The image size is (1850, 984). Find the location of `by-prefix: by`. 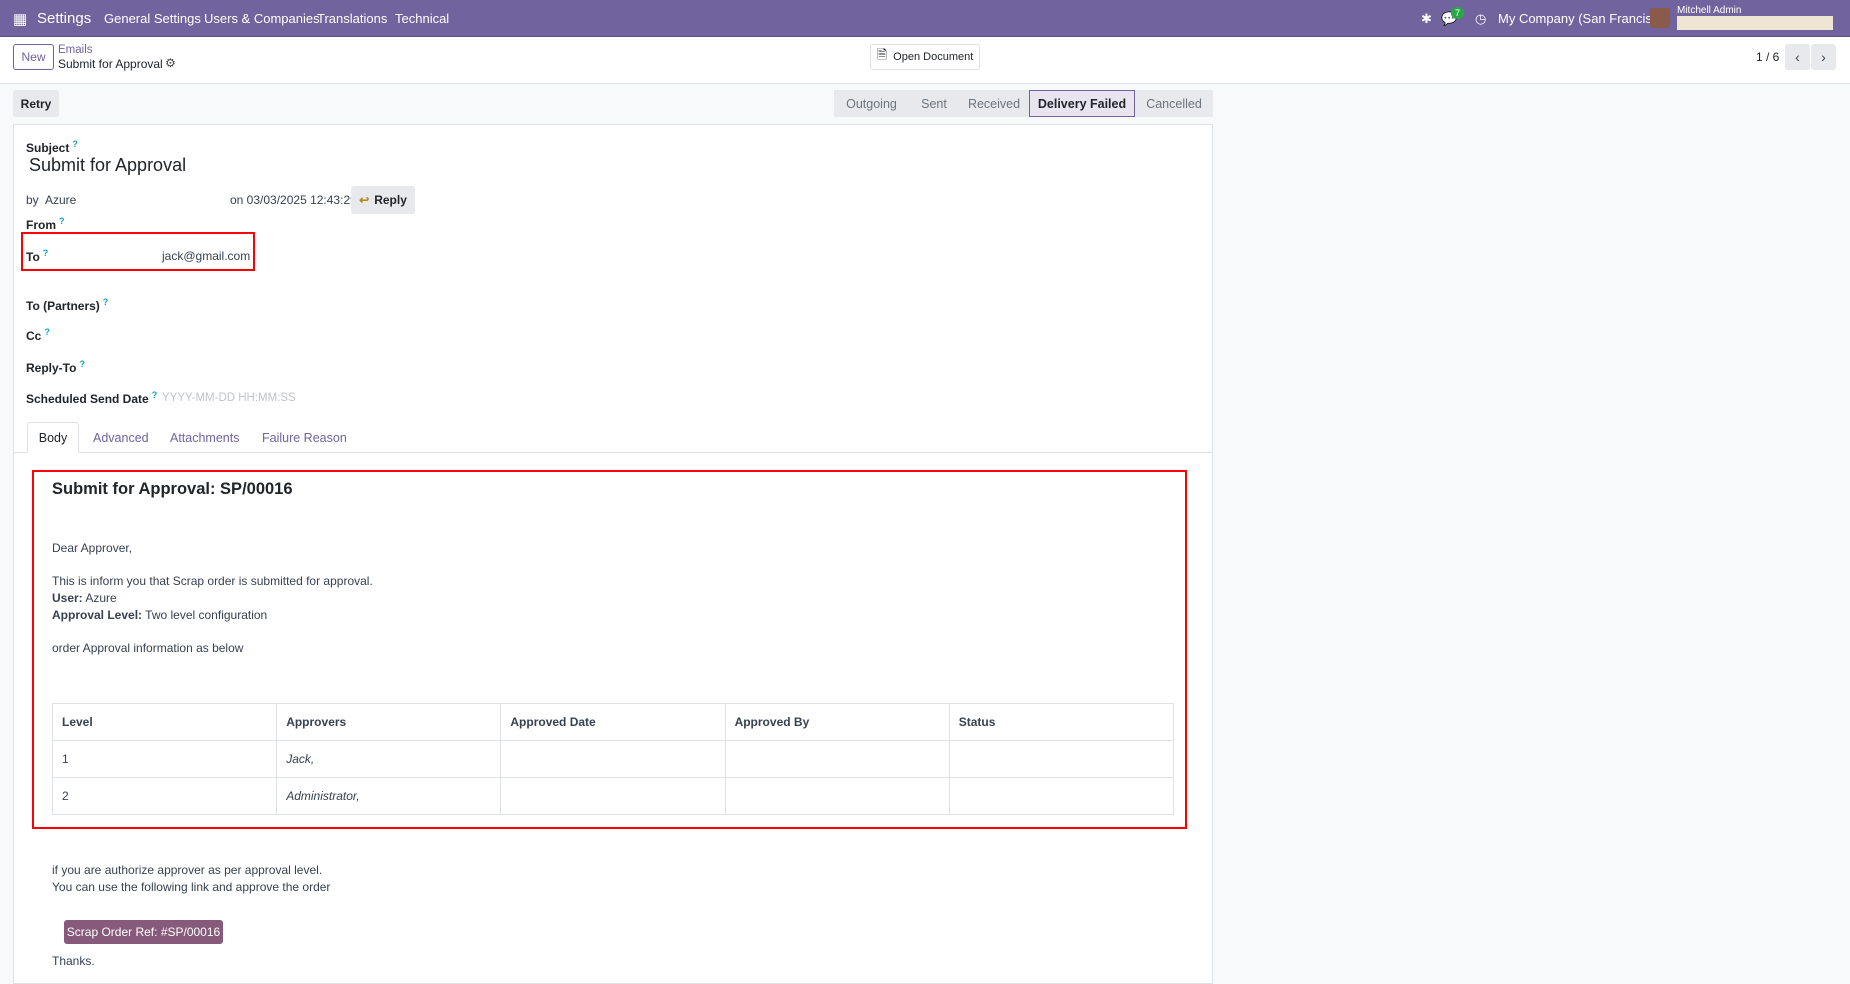

by-prefix: by is located at coordinates (32, 200).